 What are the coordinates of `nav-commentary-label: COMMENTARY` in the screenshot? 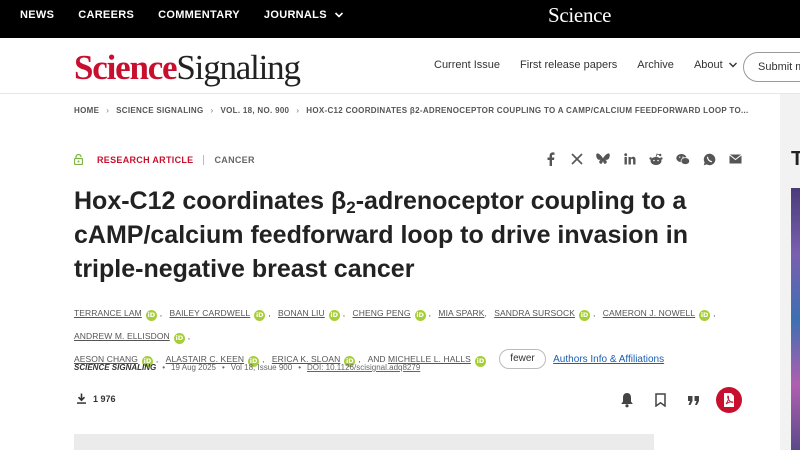 It's located at (199, 14).